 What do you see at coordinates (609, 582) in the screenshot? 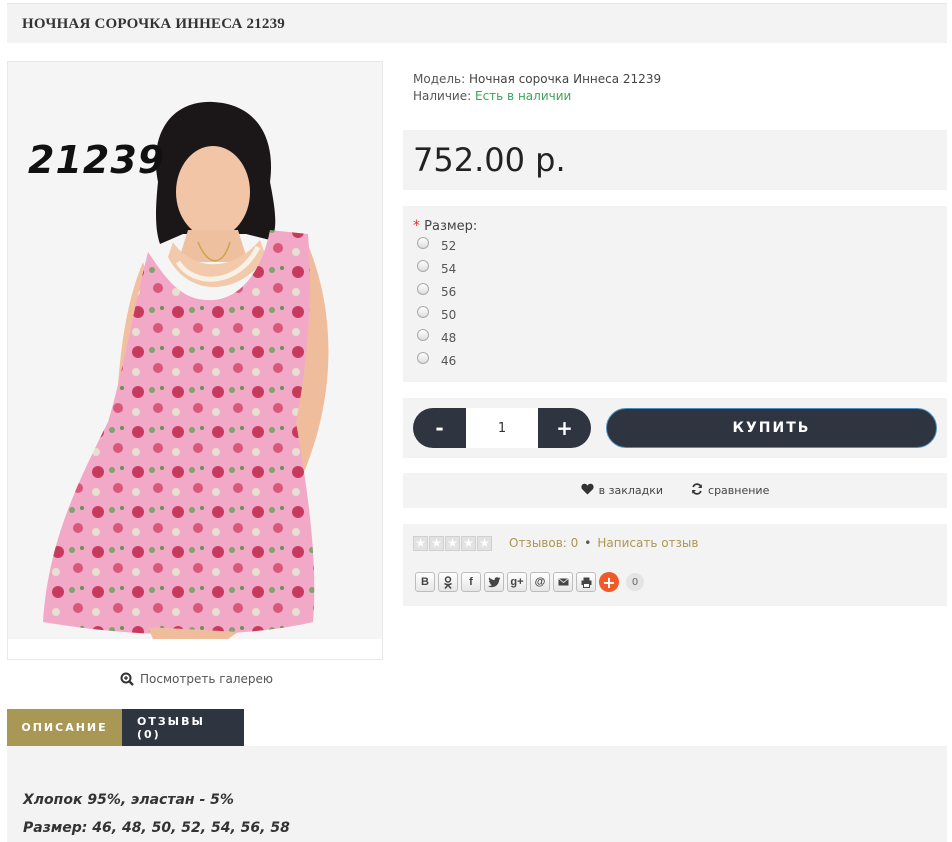
I see `more-share-button: +` at bounding box center [609, 582].